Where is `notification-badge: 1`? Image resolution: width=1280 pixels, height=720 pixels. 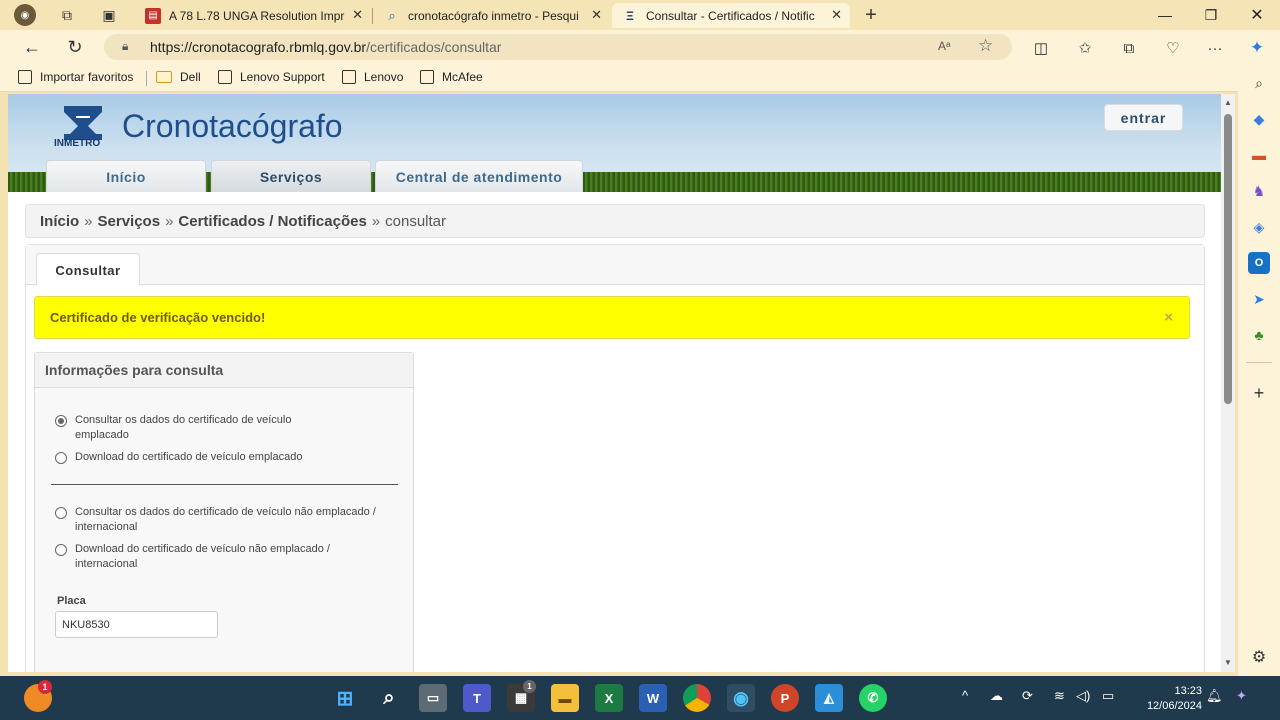 notification-badge: 1 is located at coordinates (45, 687).